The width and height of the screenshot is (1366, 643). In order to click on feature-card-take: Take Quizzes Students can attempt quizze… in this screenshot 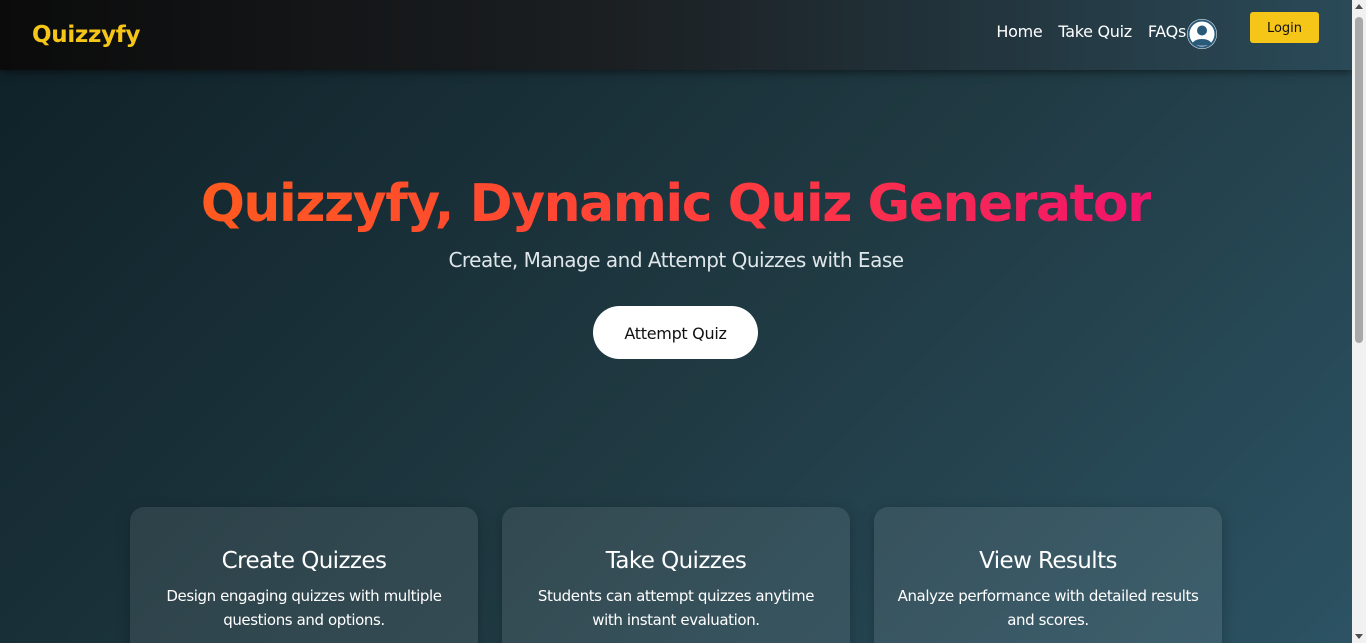, I will do `click(676, 575)`.